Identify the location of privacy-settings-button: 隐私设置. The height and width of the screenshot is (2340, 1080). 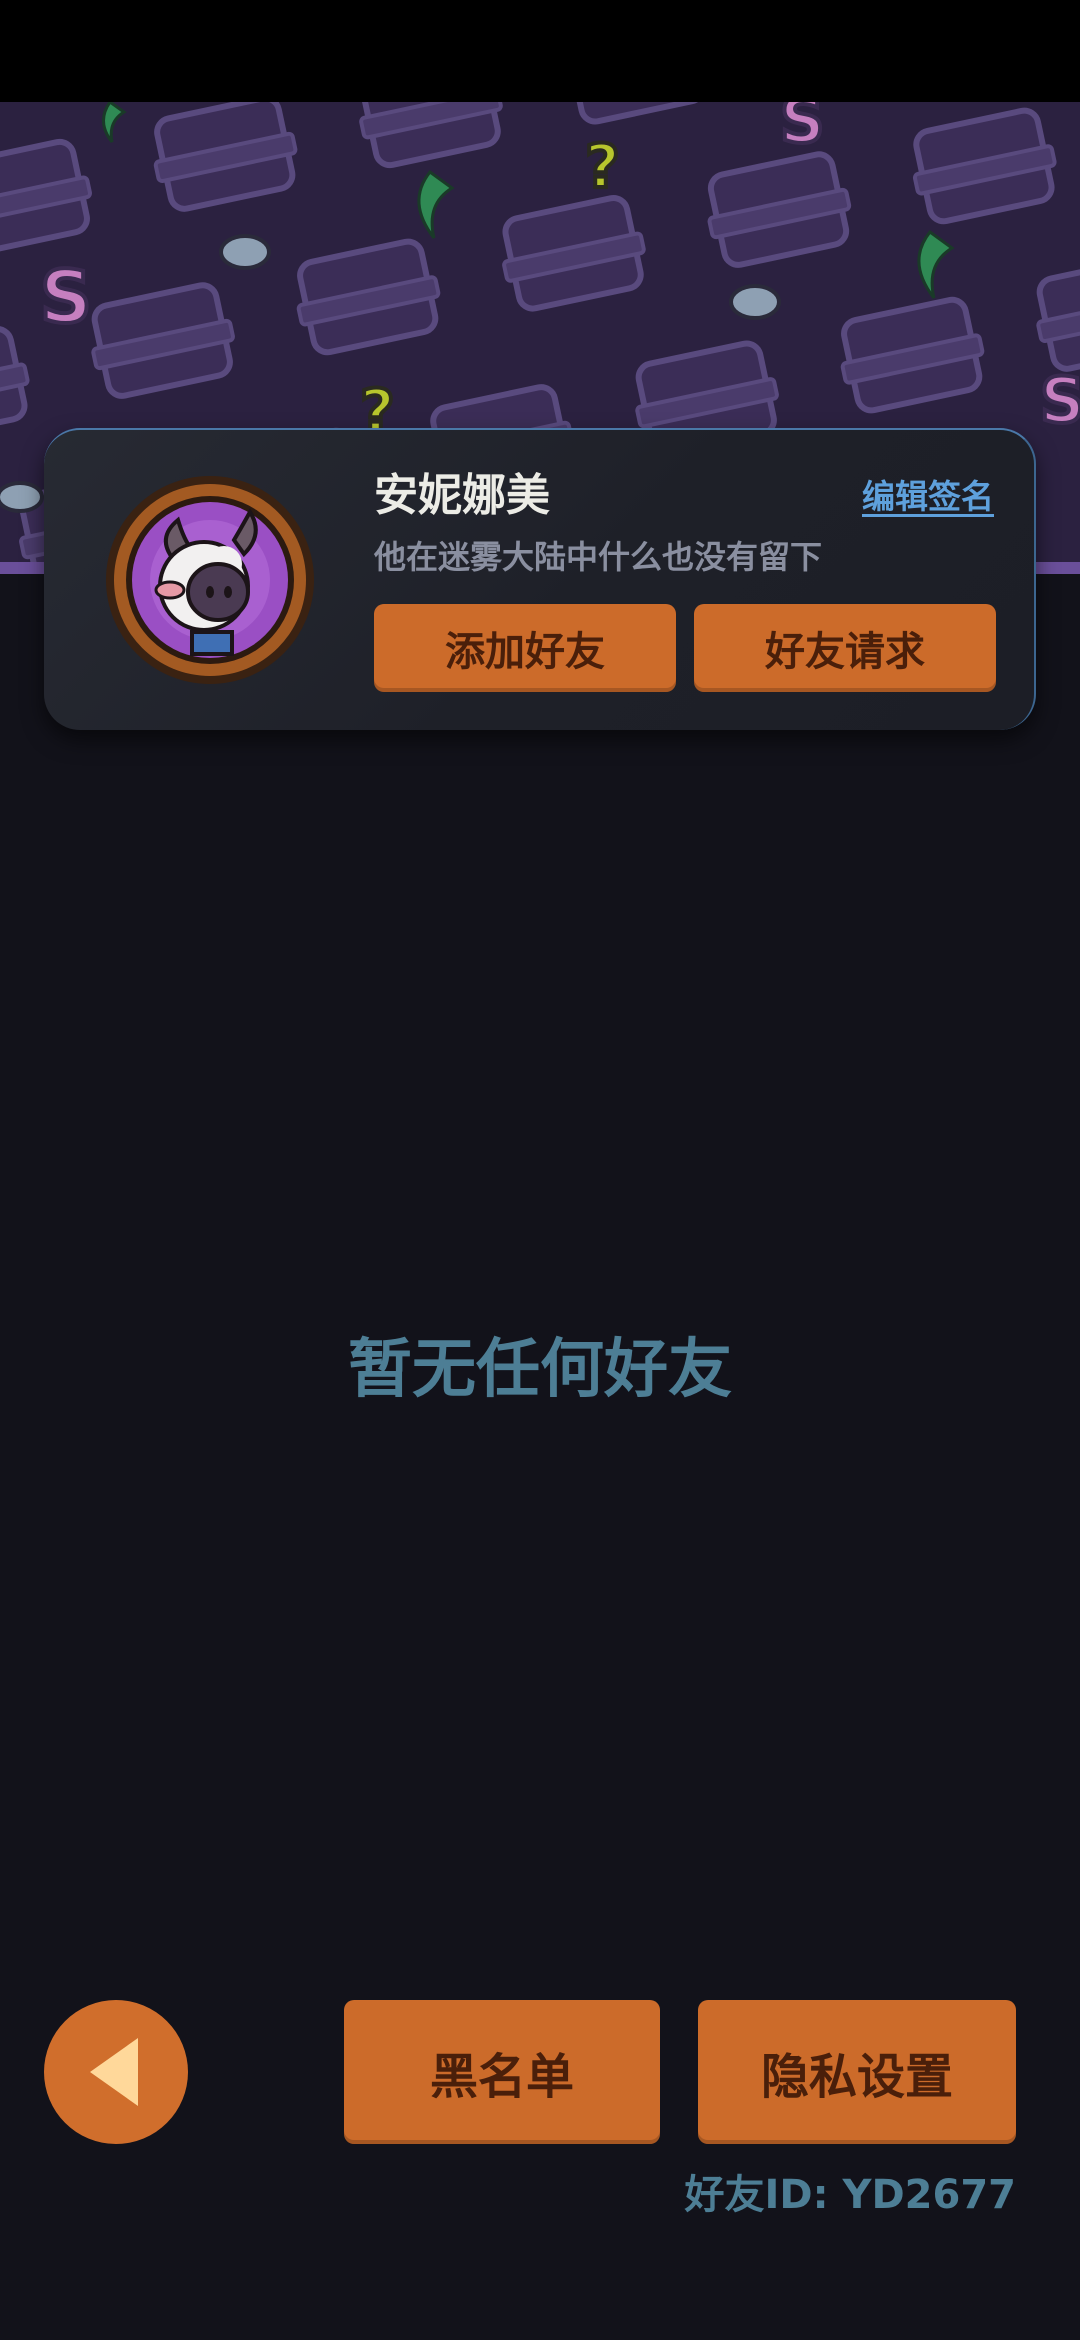
(857, 2072).